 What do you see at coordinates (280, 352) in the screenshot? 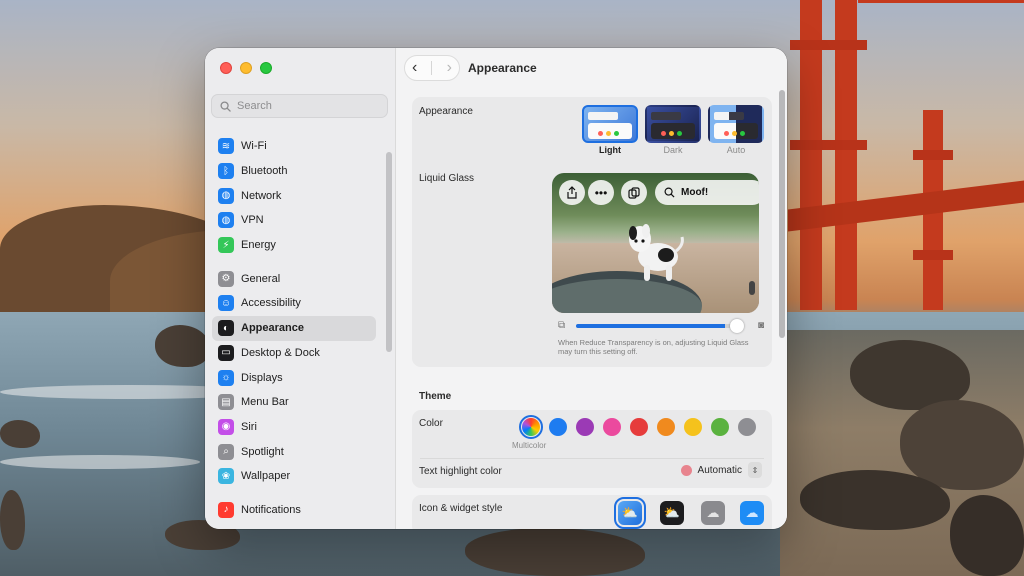
I see `sidebar-item-label: Desktop & Dock` at bounding box center [280, 352].